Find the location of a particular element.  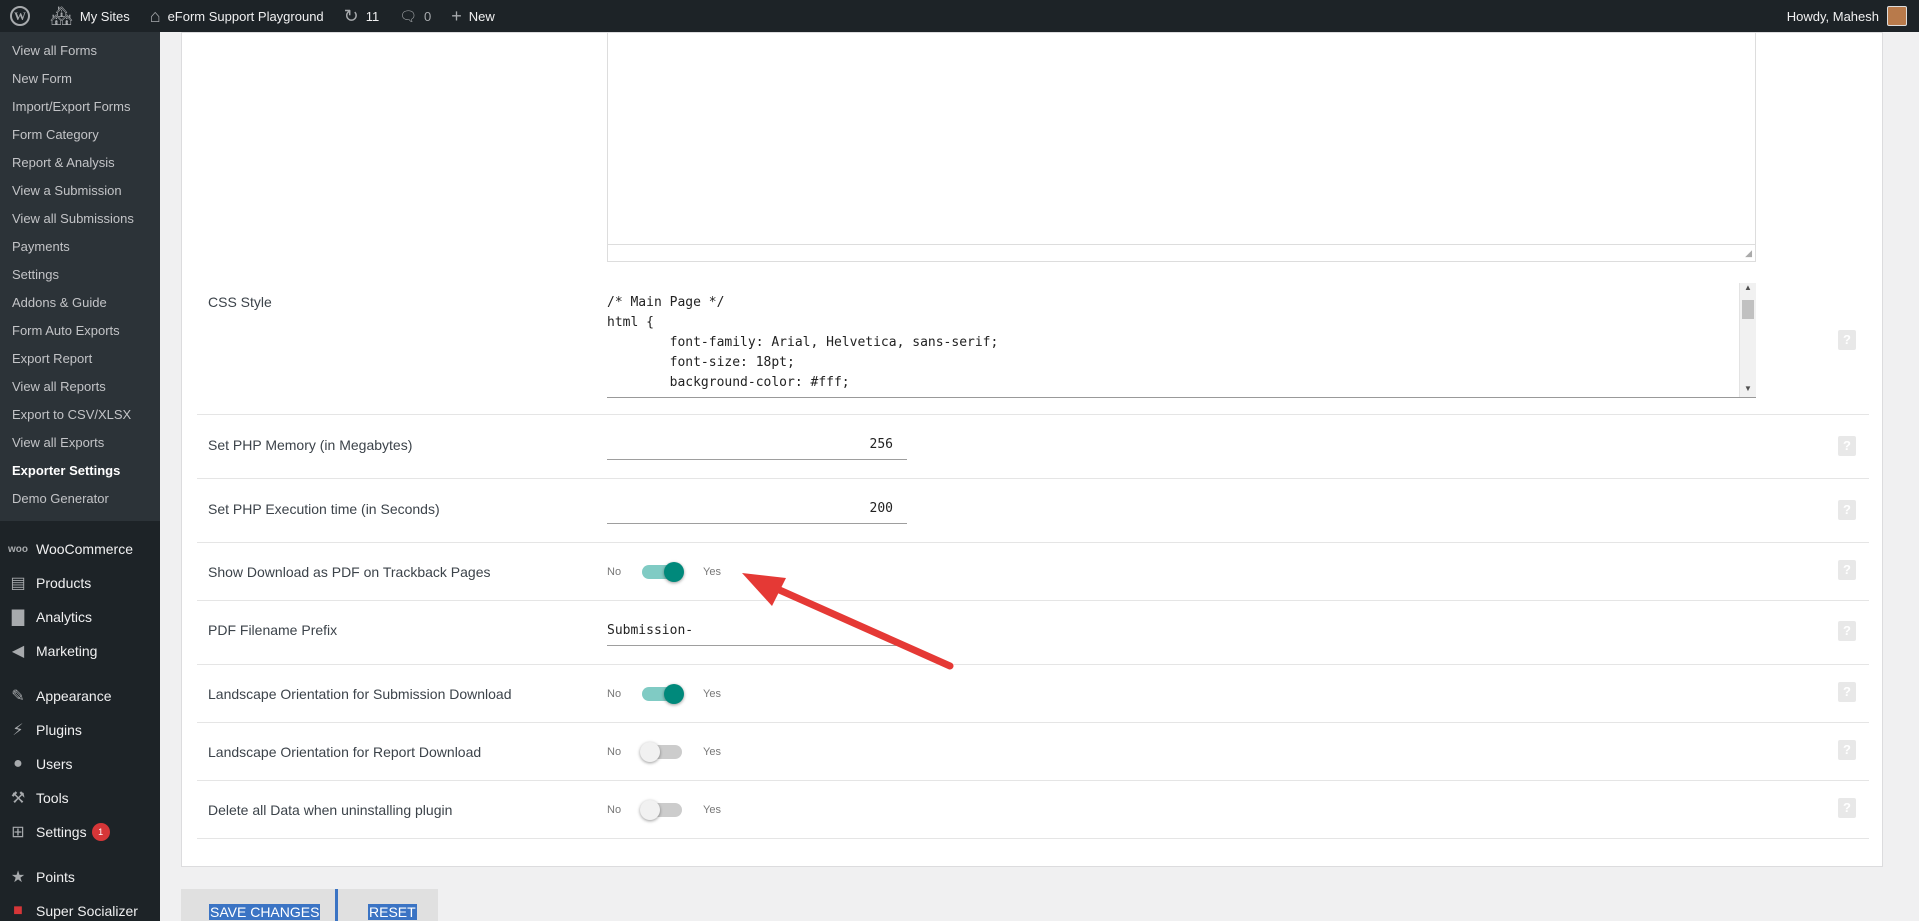

avatar is located at coordinates (1897, 16).